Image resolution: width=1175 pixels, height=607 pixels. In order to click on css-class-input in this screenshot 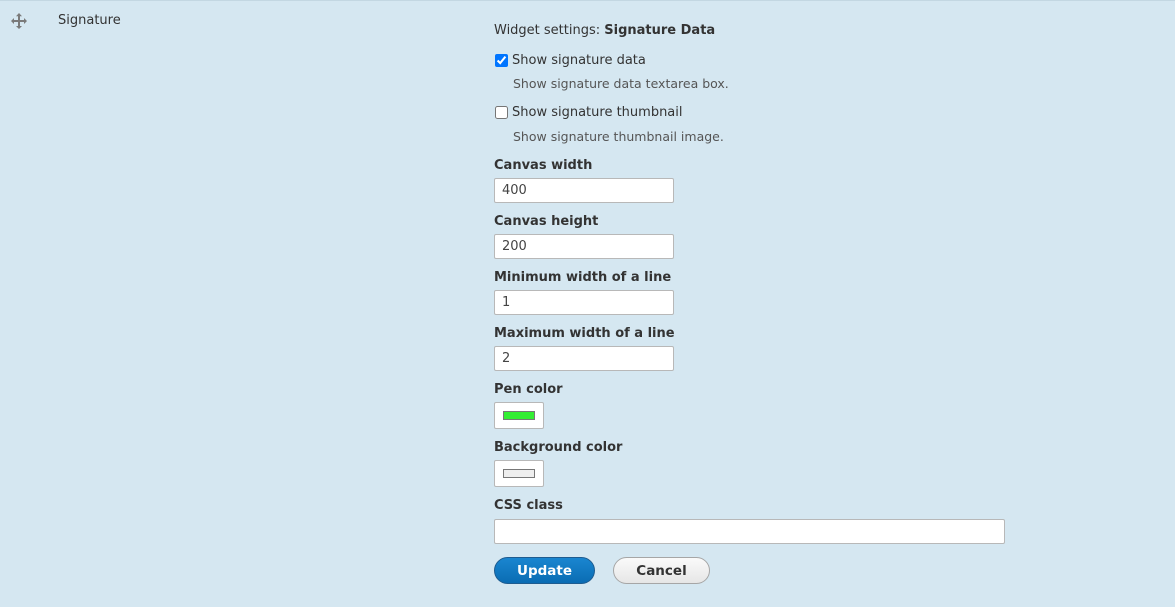, I will do `click(749, 531)`.